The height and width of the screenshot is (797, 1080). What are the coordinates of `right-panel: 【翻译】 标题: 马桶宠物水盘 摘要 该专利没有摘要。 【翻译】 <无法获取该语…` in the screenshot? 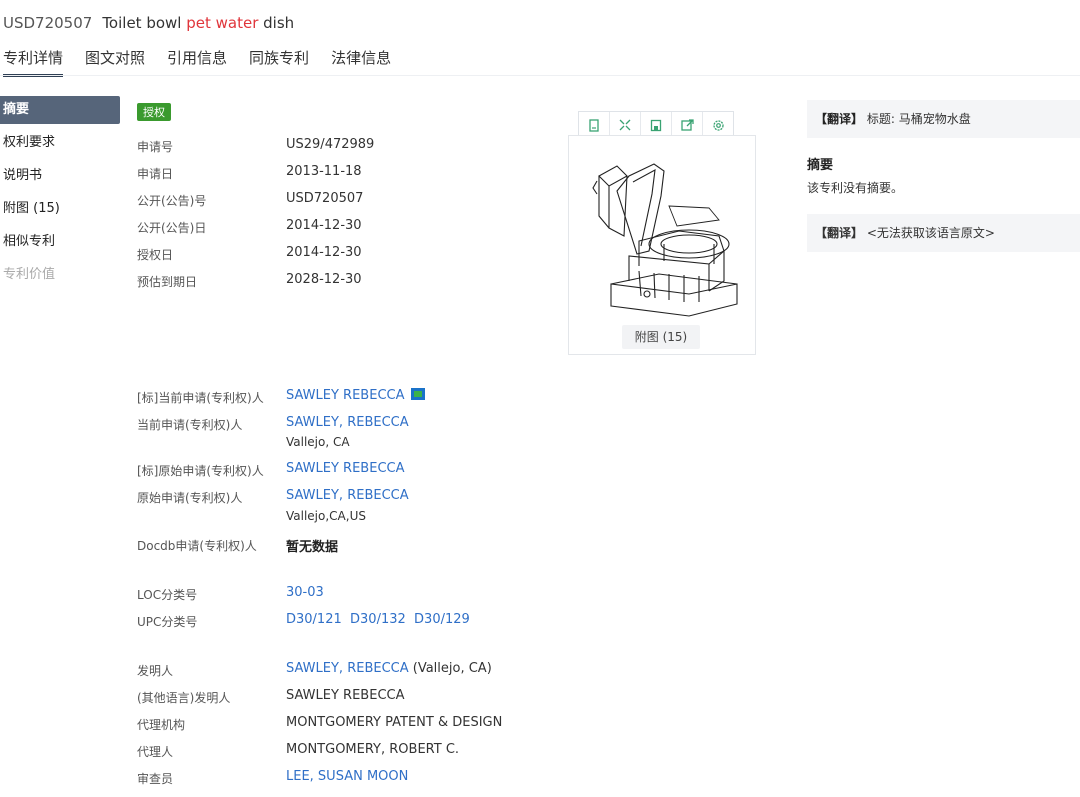 It's located at (943, 176).